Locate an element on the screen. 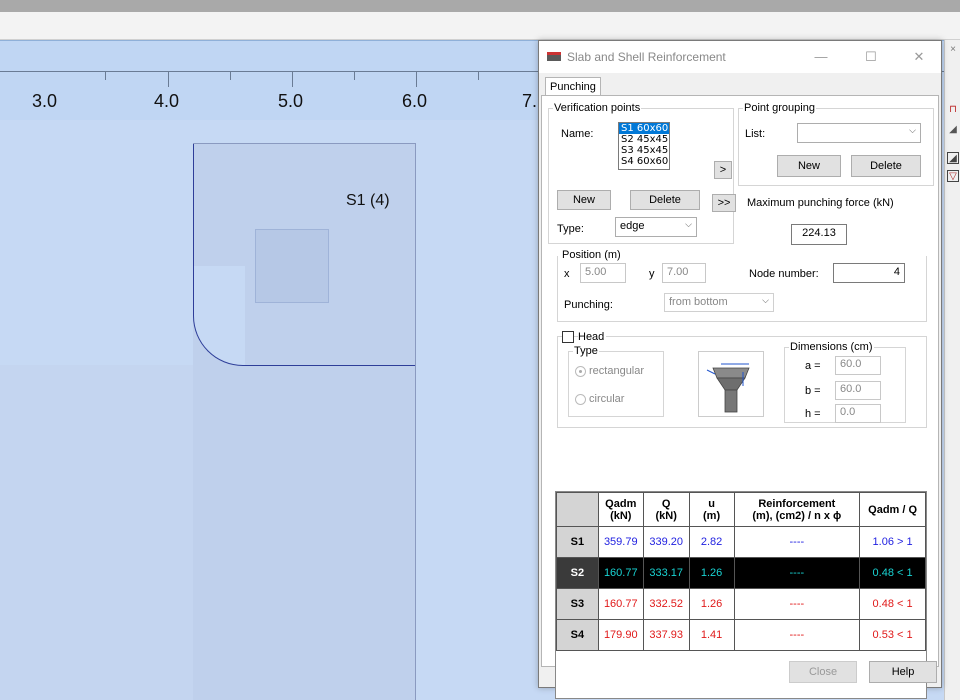 This screenshot has width=960, height=700. type-label: Type: is located at coordinates (570, 229).